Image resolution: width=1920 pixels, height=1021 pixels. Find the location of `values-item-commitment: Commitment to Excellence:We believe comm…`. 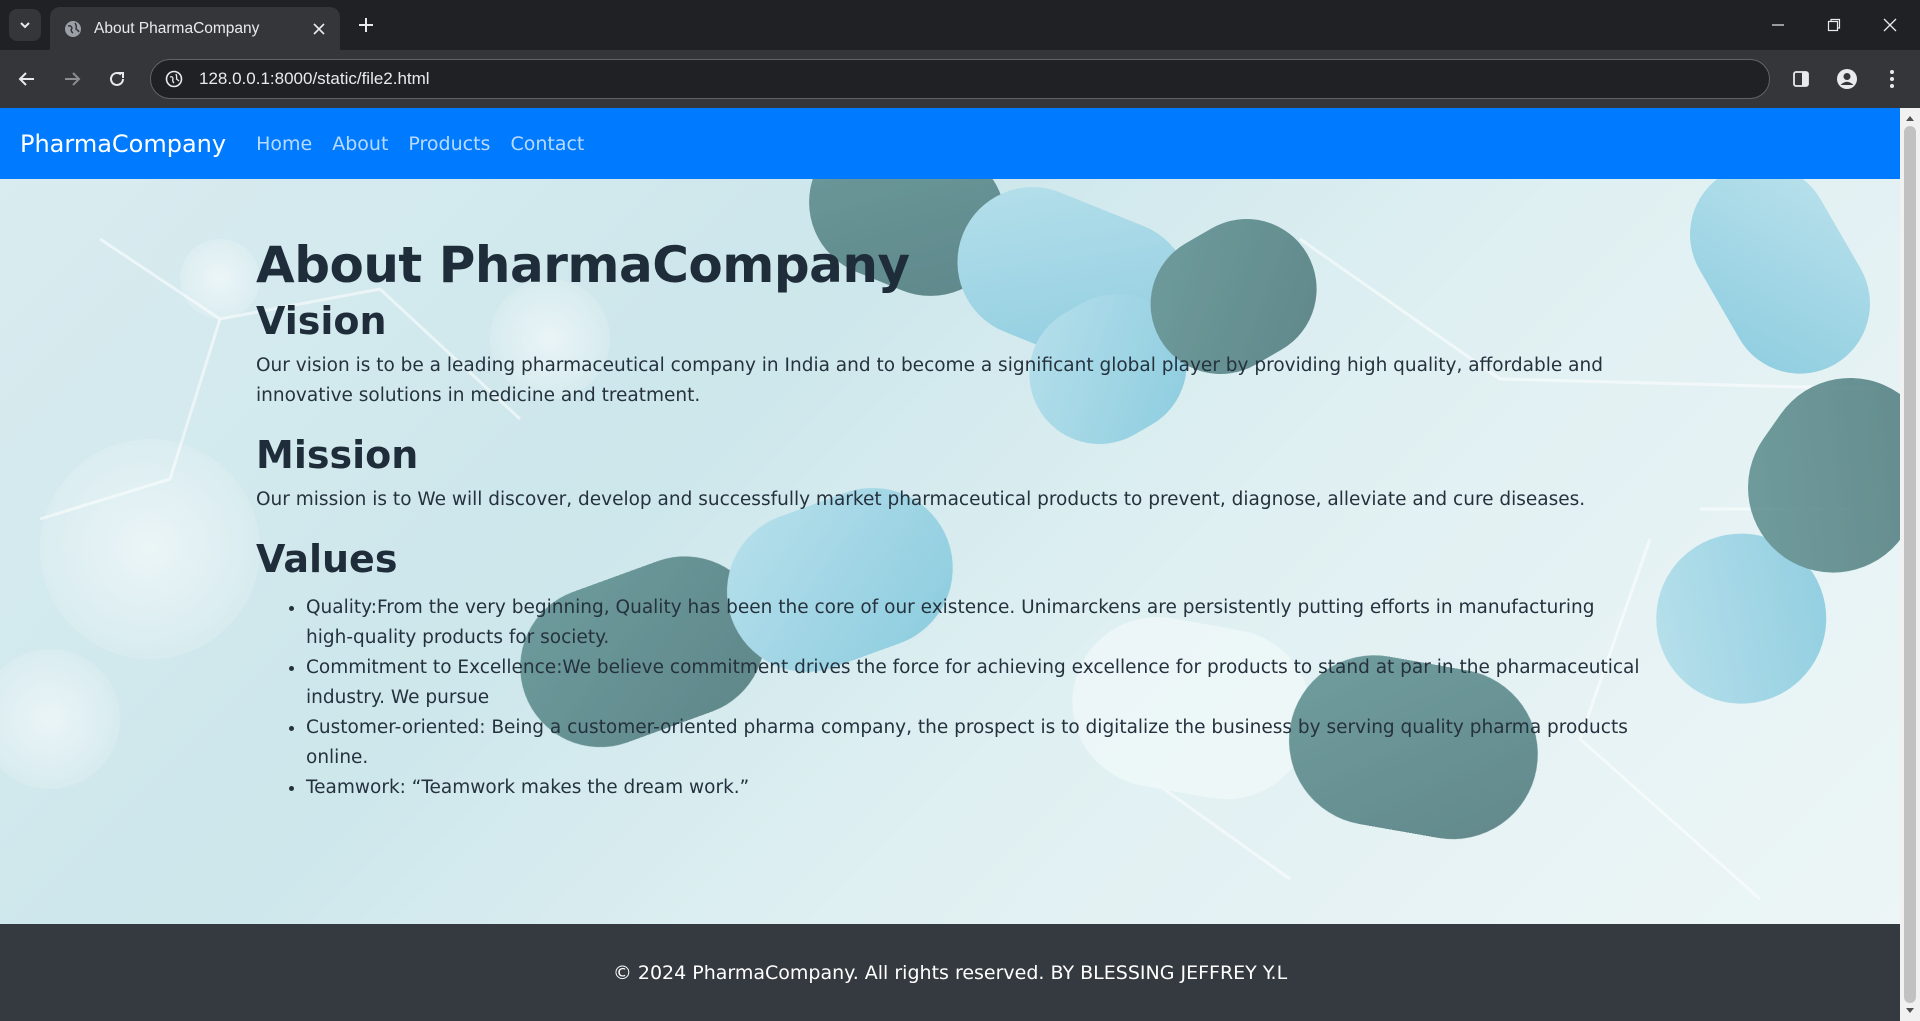

values-item-commitment: Commitment to Excellence:We believe comm… is located at coordinates (976, 683).